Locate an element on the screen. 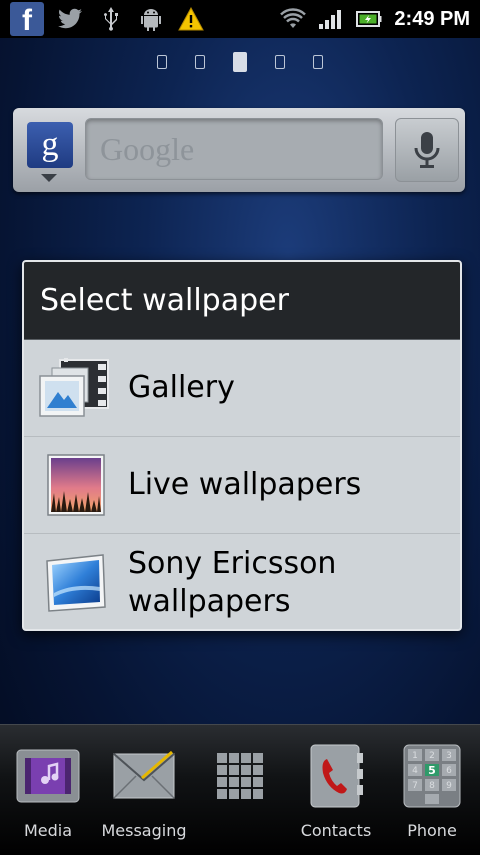  dock-item-phone: 5 1 2 3 4 6 7 8 9 Phone is located at coordinates (432, 791).